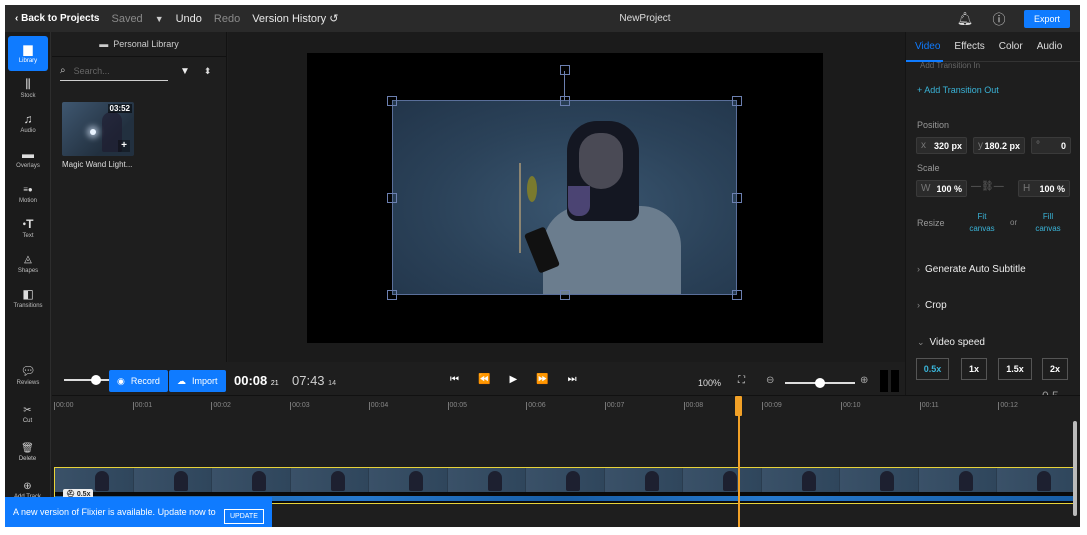  I want to click on record-button: ◉ Record, so click(138, 381).